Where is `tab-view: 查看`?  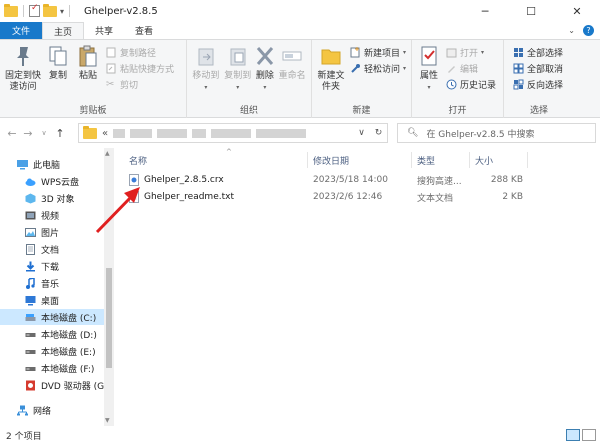
tab-view: 查看 is located at coordinates (144, 30).